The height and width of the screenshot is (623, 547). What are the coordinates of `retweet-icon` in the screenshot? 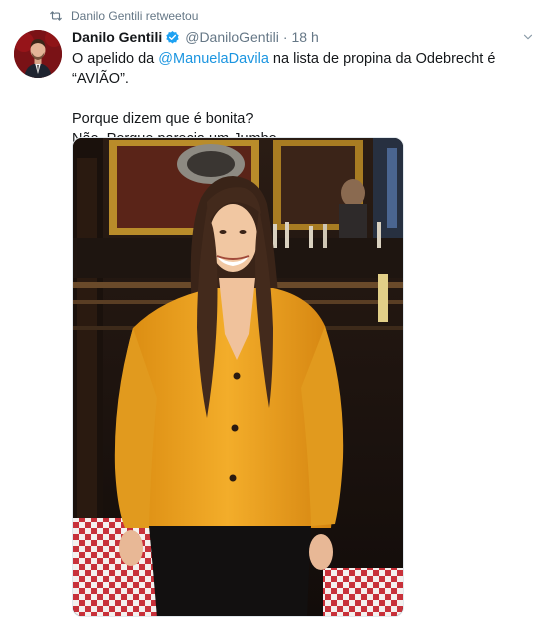 It's located at (56, 16).